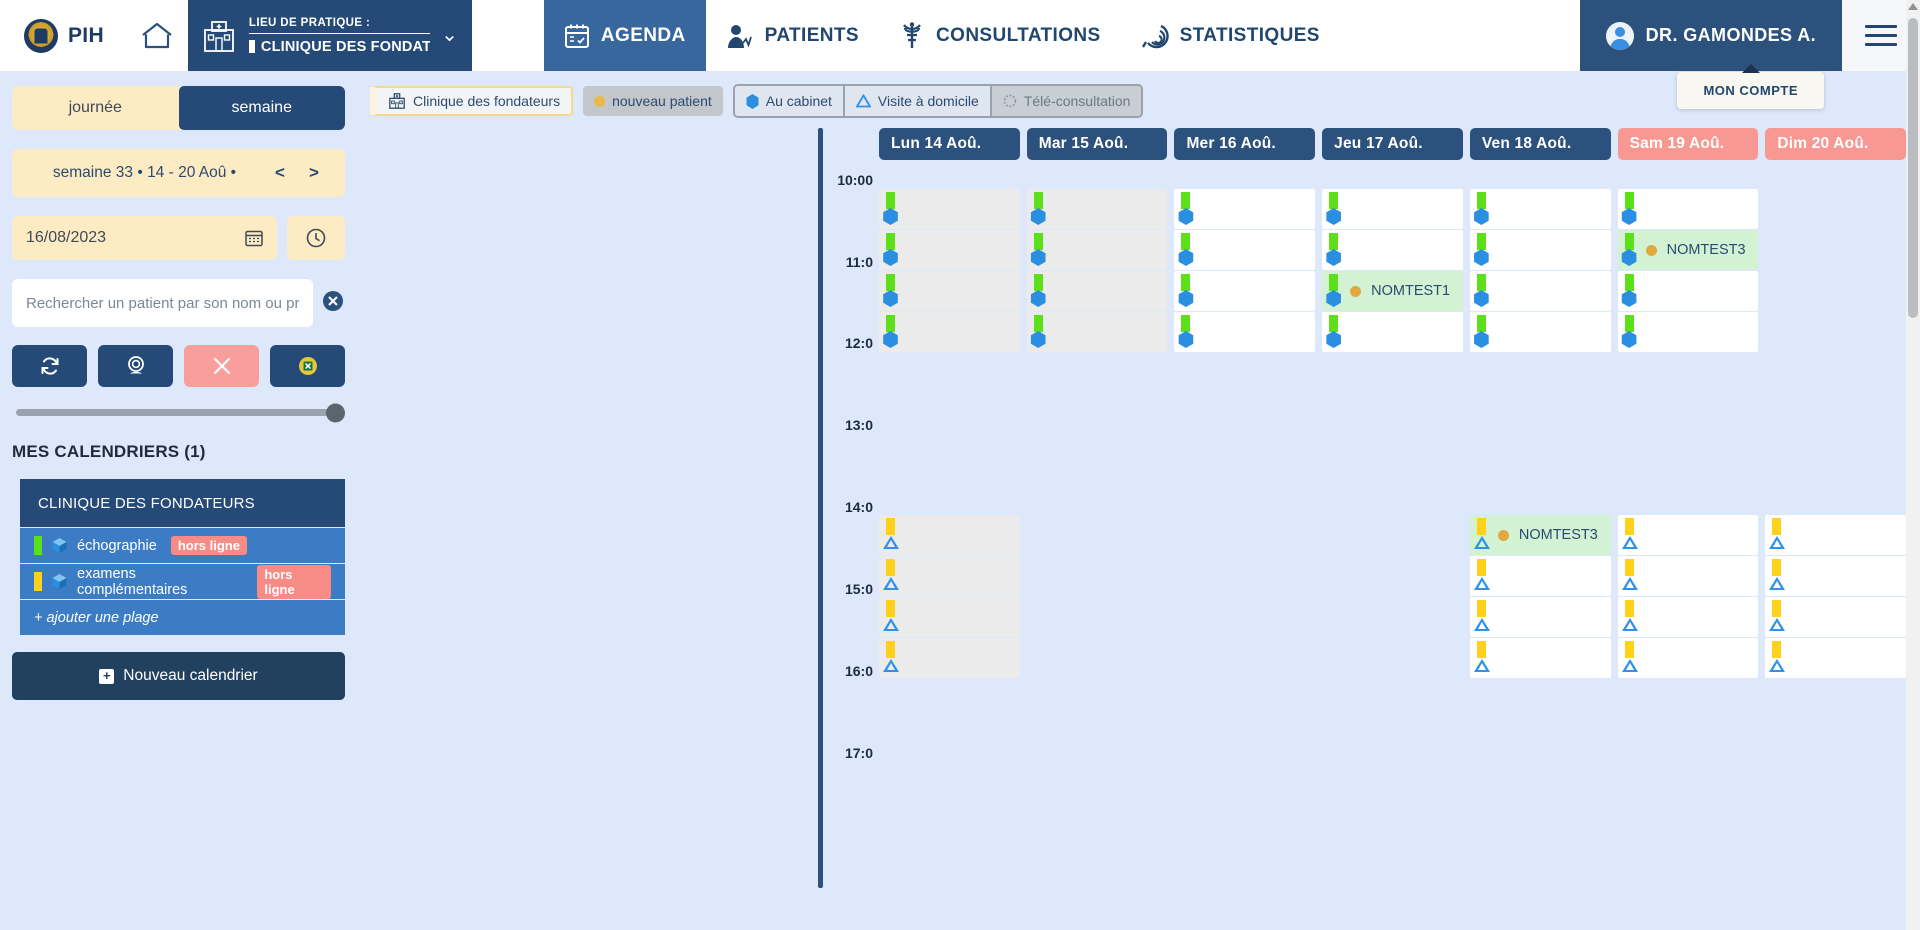  I want to click on day-header-dim: Dim 20 Aoû., so click(1836, 144).